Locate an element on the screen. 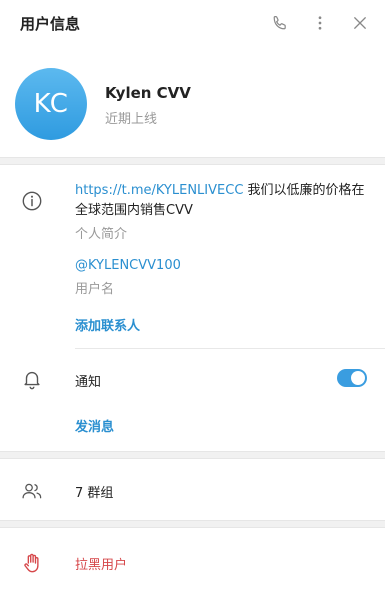  notifications-label: 通知 is located at coordinates (88, 382).